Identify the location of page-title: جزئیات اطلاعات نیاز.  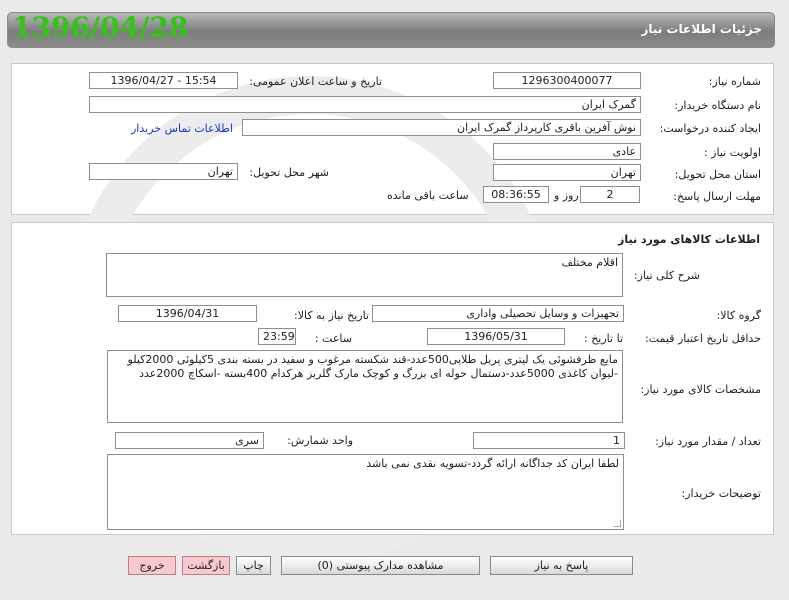
(701, 29).